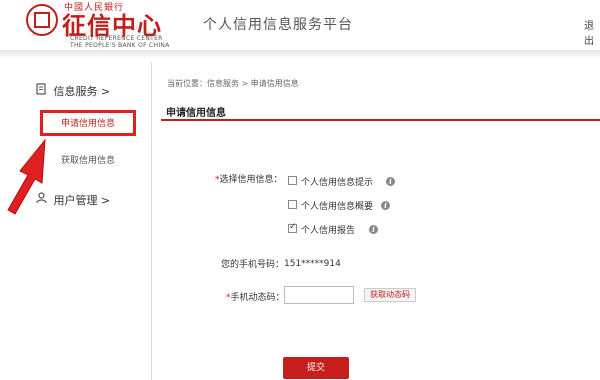 The width and height of the screenshot is (600, 380). I want to click on option-checkbox-report, so click(292, 227).